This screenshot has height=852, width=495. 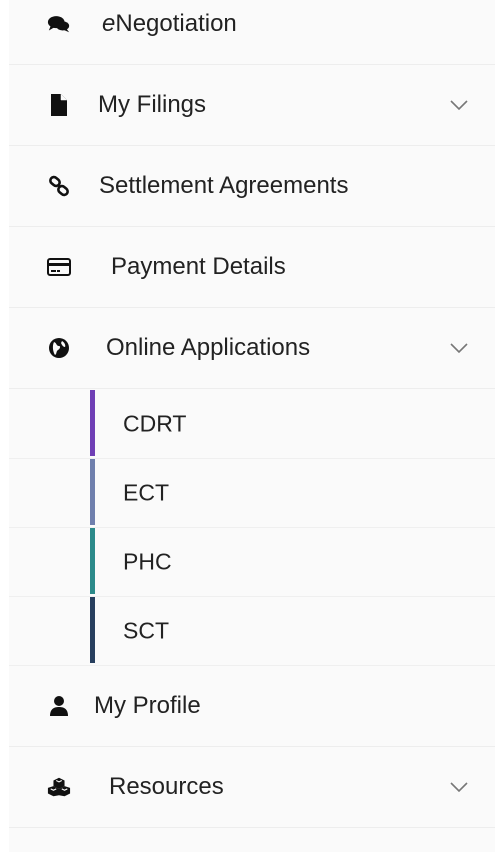 What do you see at coordinates (224, 185) in the screenshot?
I see `menu-item-label: Settlement Agreements` at bounding box center [224, 185].